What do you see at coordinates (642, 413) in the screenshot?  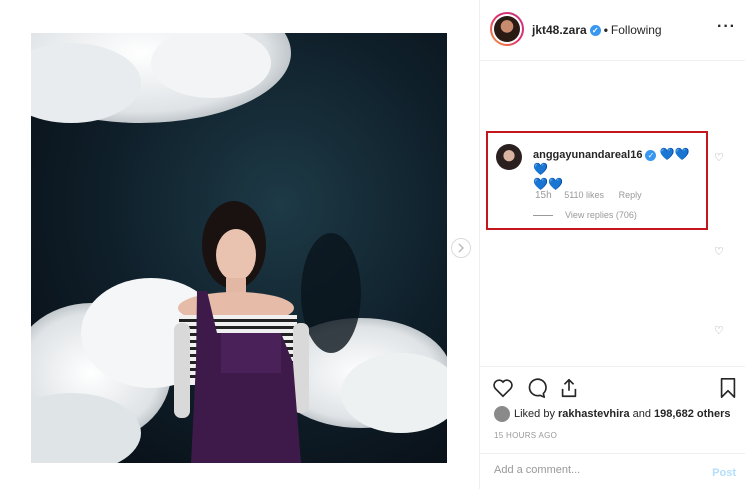 I see `liked-by-and: and` at bounding box center [642, 413].